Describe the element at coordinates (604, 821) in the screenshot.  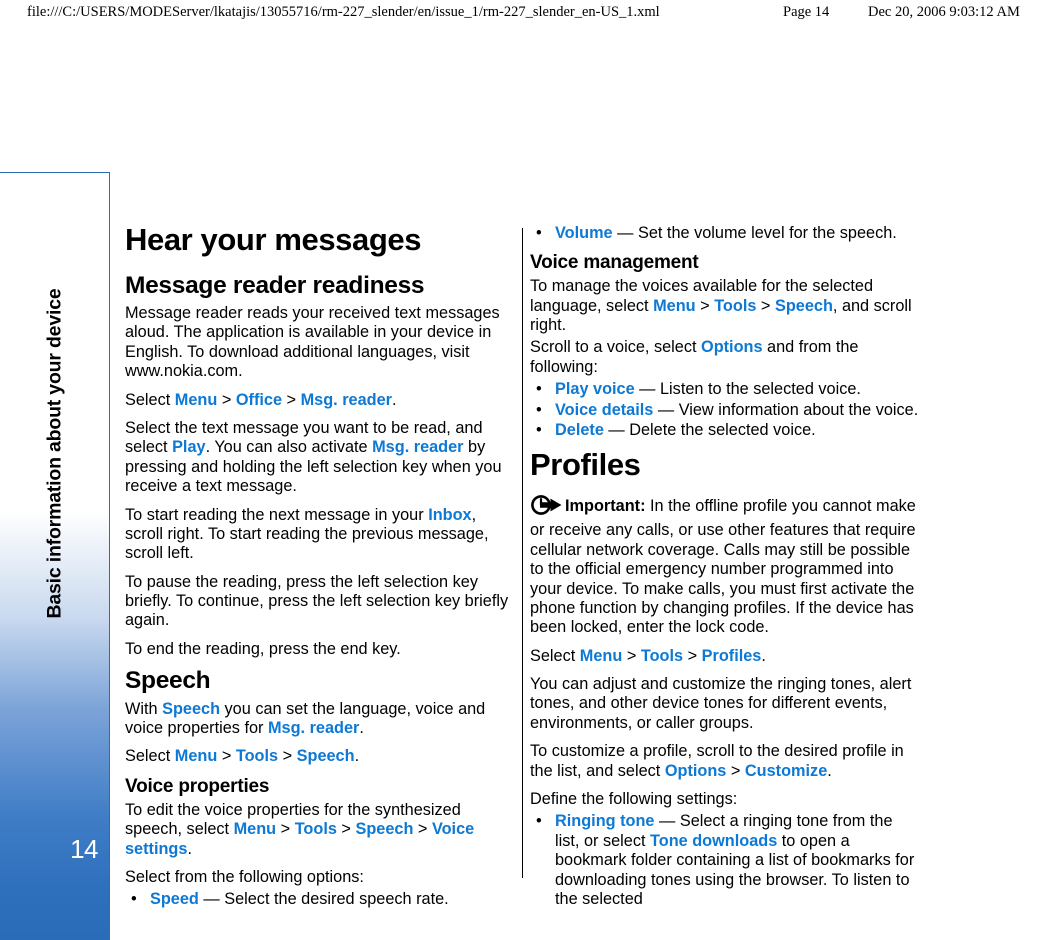
I see `menu-link-ringing-tone: Ringing tone` at that location.